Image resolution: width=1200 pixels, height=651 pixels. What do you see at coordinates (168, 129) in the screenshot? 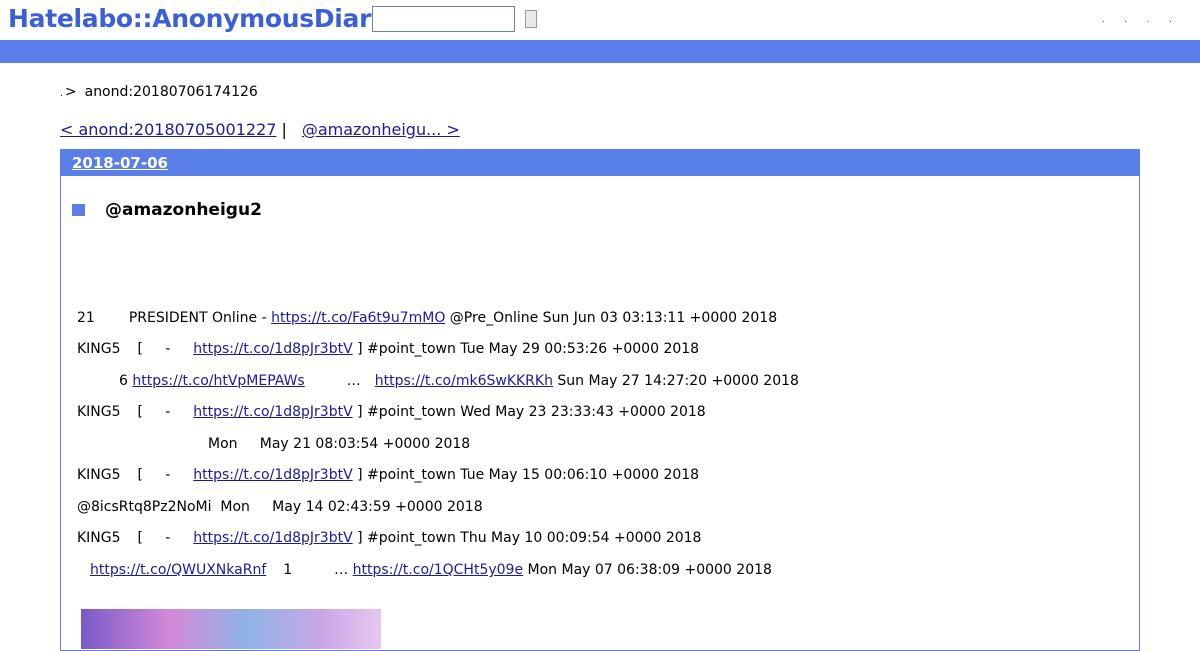
I see `prev-entry-link: < anond:20180705001227` at bounding box center [168, 129].